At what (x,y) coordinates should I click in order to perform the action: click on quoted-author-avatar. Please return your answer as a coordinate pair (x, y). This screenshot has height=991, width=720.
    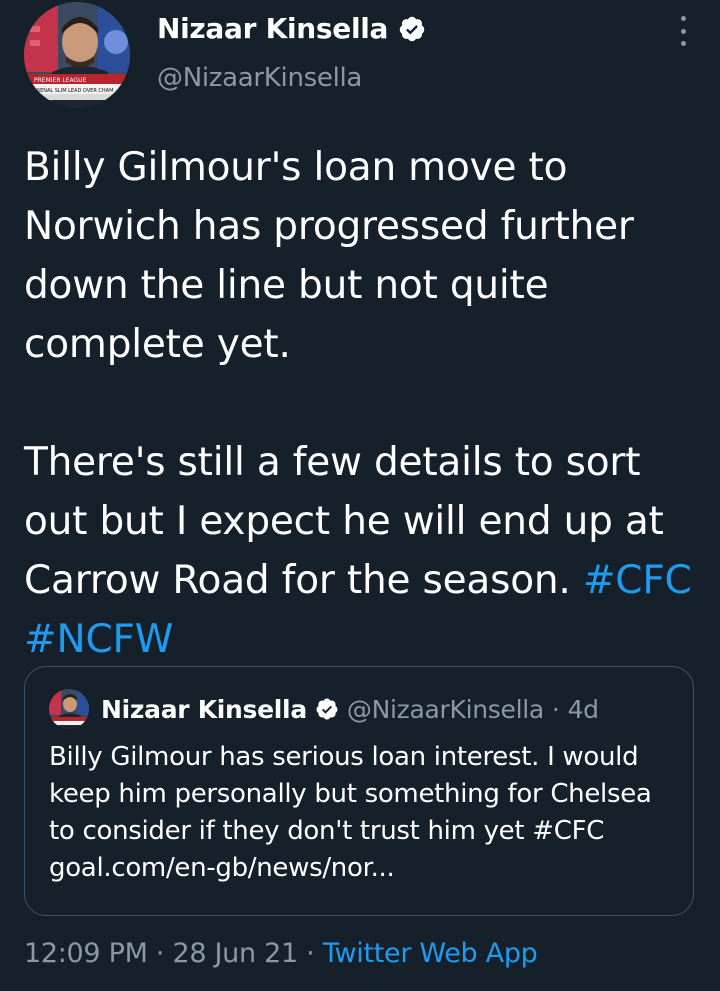
    Looking at the image, I should click on (69, 709).